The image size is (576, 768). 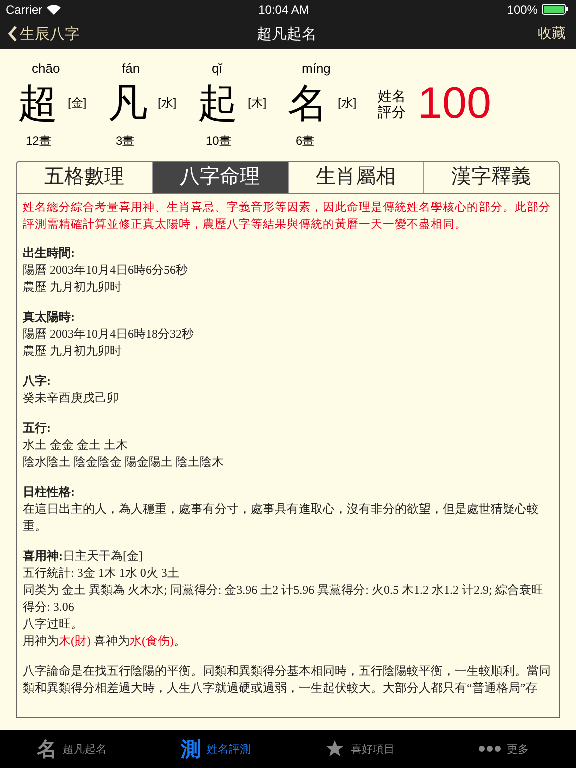 What do you see at coordinates (101, 573) in the screenshot?
I see `body-text: 五行統計: 3金 1木 1水 0火 3土` at bounding box center [101, 573].